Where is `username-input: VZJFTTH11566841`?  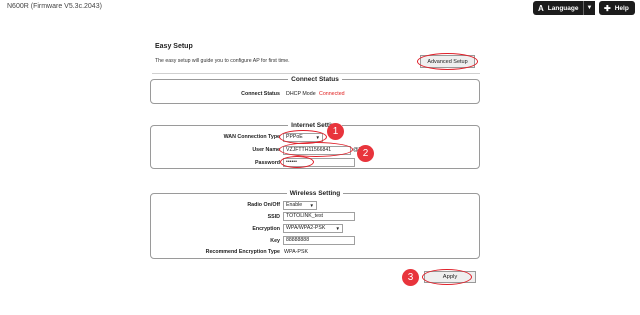
username-input: VZJFTTH11566841 is located at coordinates (317, 150).